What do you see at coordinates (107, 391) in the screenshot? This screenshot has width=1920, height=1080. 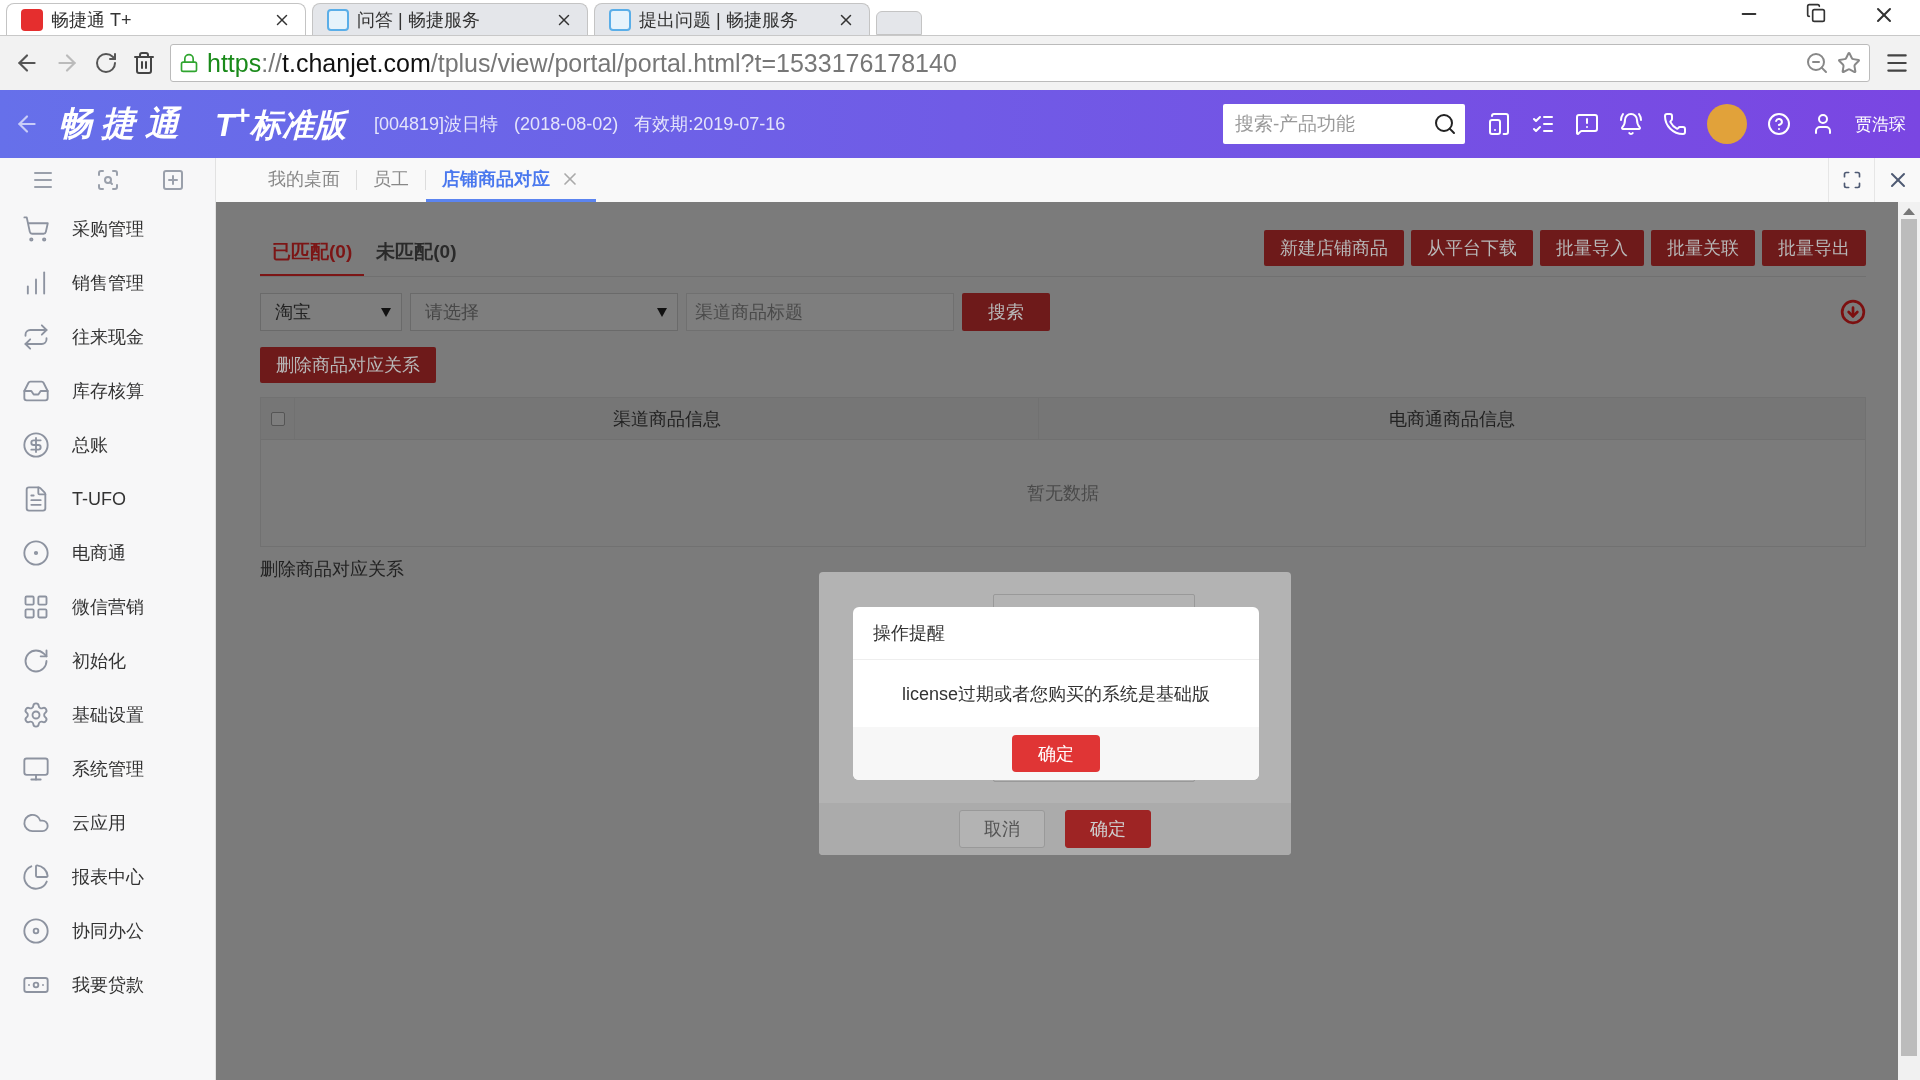 I see `sidebar-item: 库存核算` at bounding box center [107, 391].